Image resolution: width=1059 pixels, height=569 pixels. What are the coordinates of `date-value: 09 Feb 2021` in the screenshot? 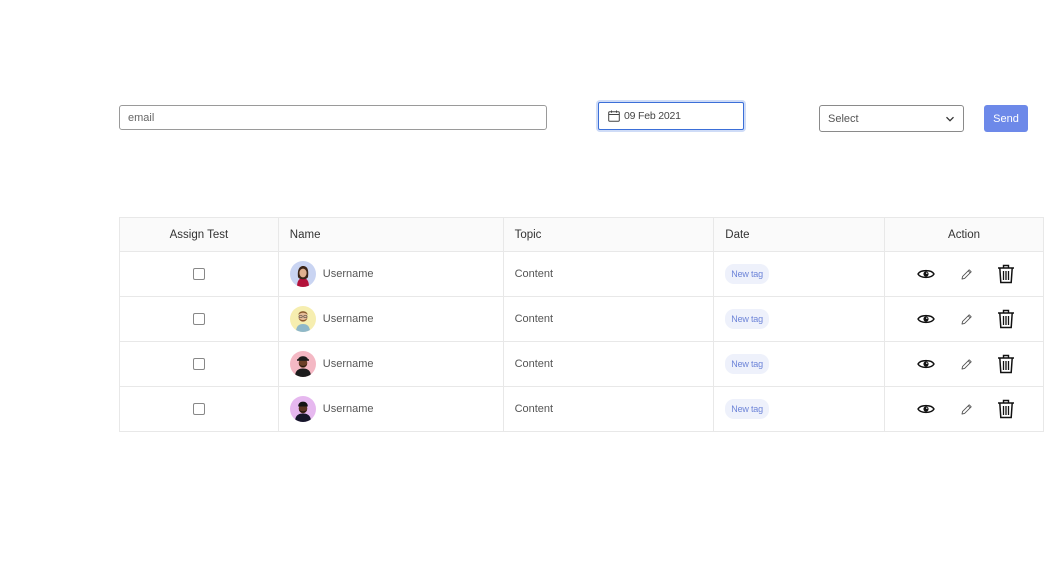 It's located at (652, 116).